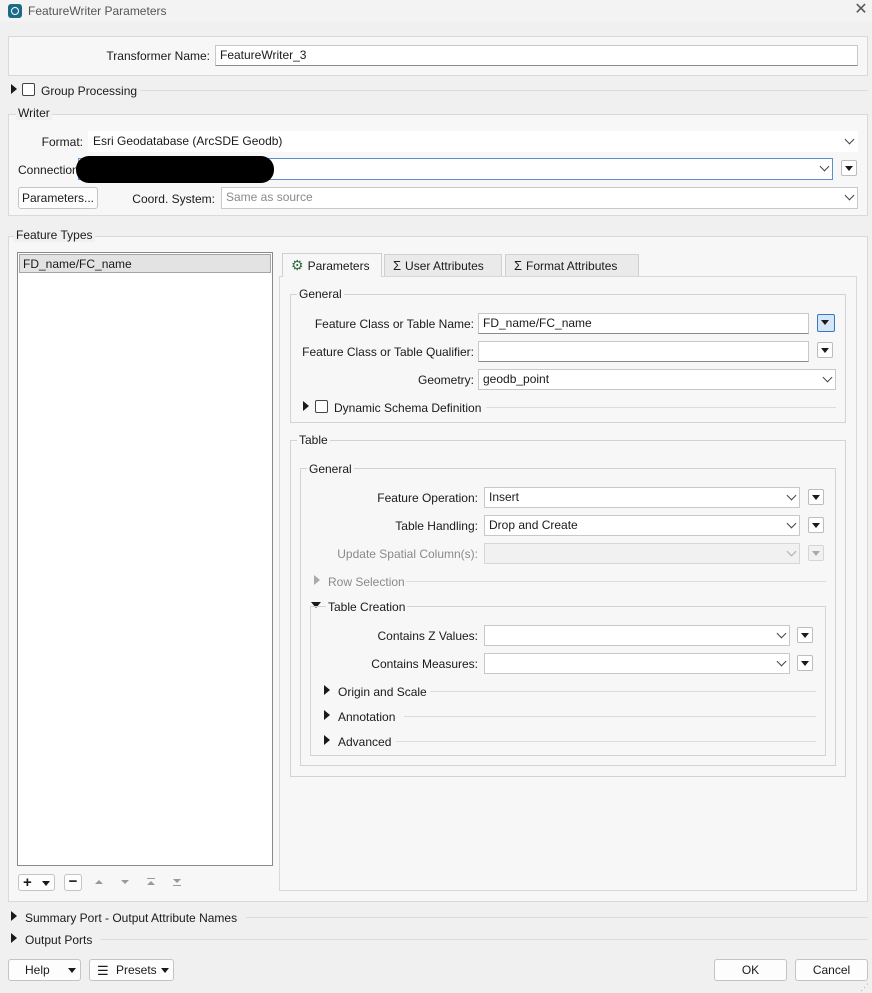  I want to click on help-button: Help, so click(44, 970).